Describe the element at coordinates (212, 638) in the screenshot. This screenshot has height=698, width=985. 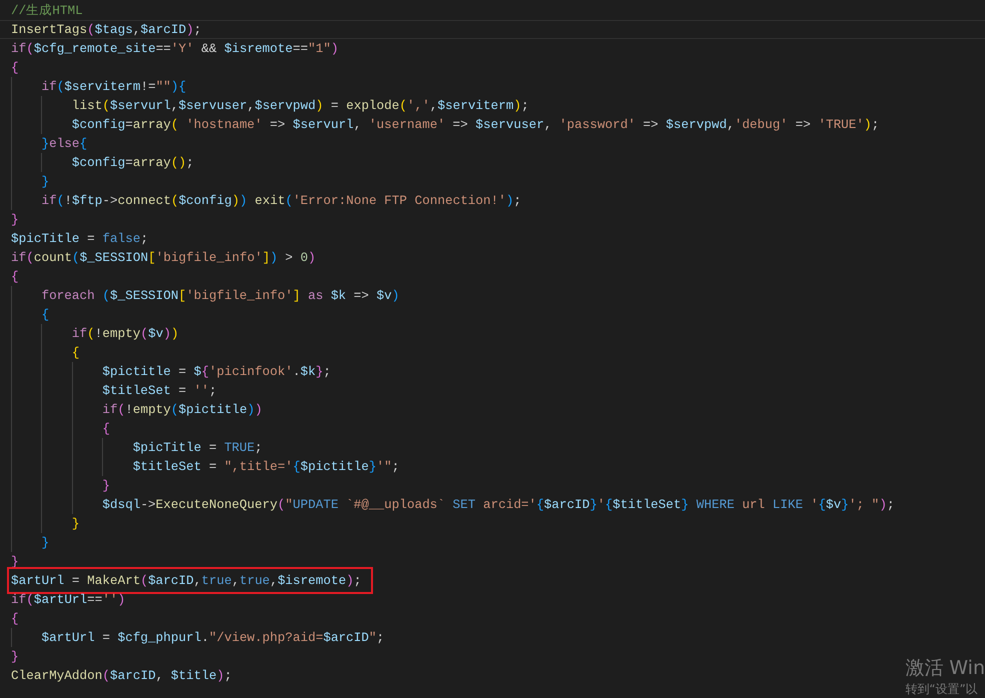
I see `code-line: $artUrl = $cfg_phpurl."/view.php?aid=$arcID";` at that location.